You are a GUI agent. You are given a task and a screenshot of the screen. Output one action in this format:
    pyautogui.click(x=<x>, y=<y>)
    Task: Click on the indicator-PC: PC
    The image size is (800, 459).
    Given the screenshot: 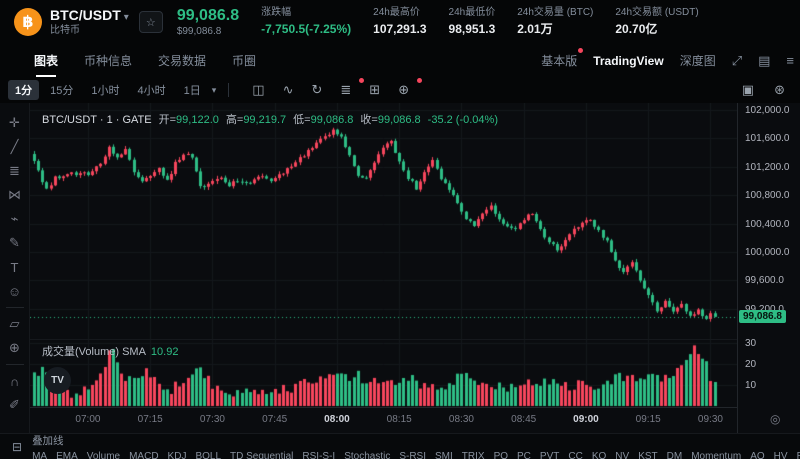 What is the action you would take?
    pyautogui.click(x=524, y=455)
    